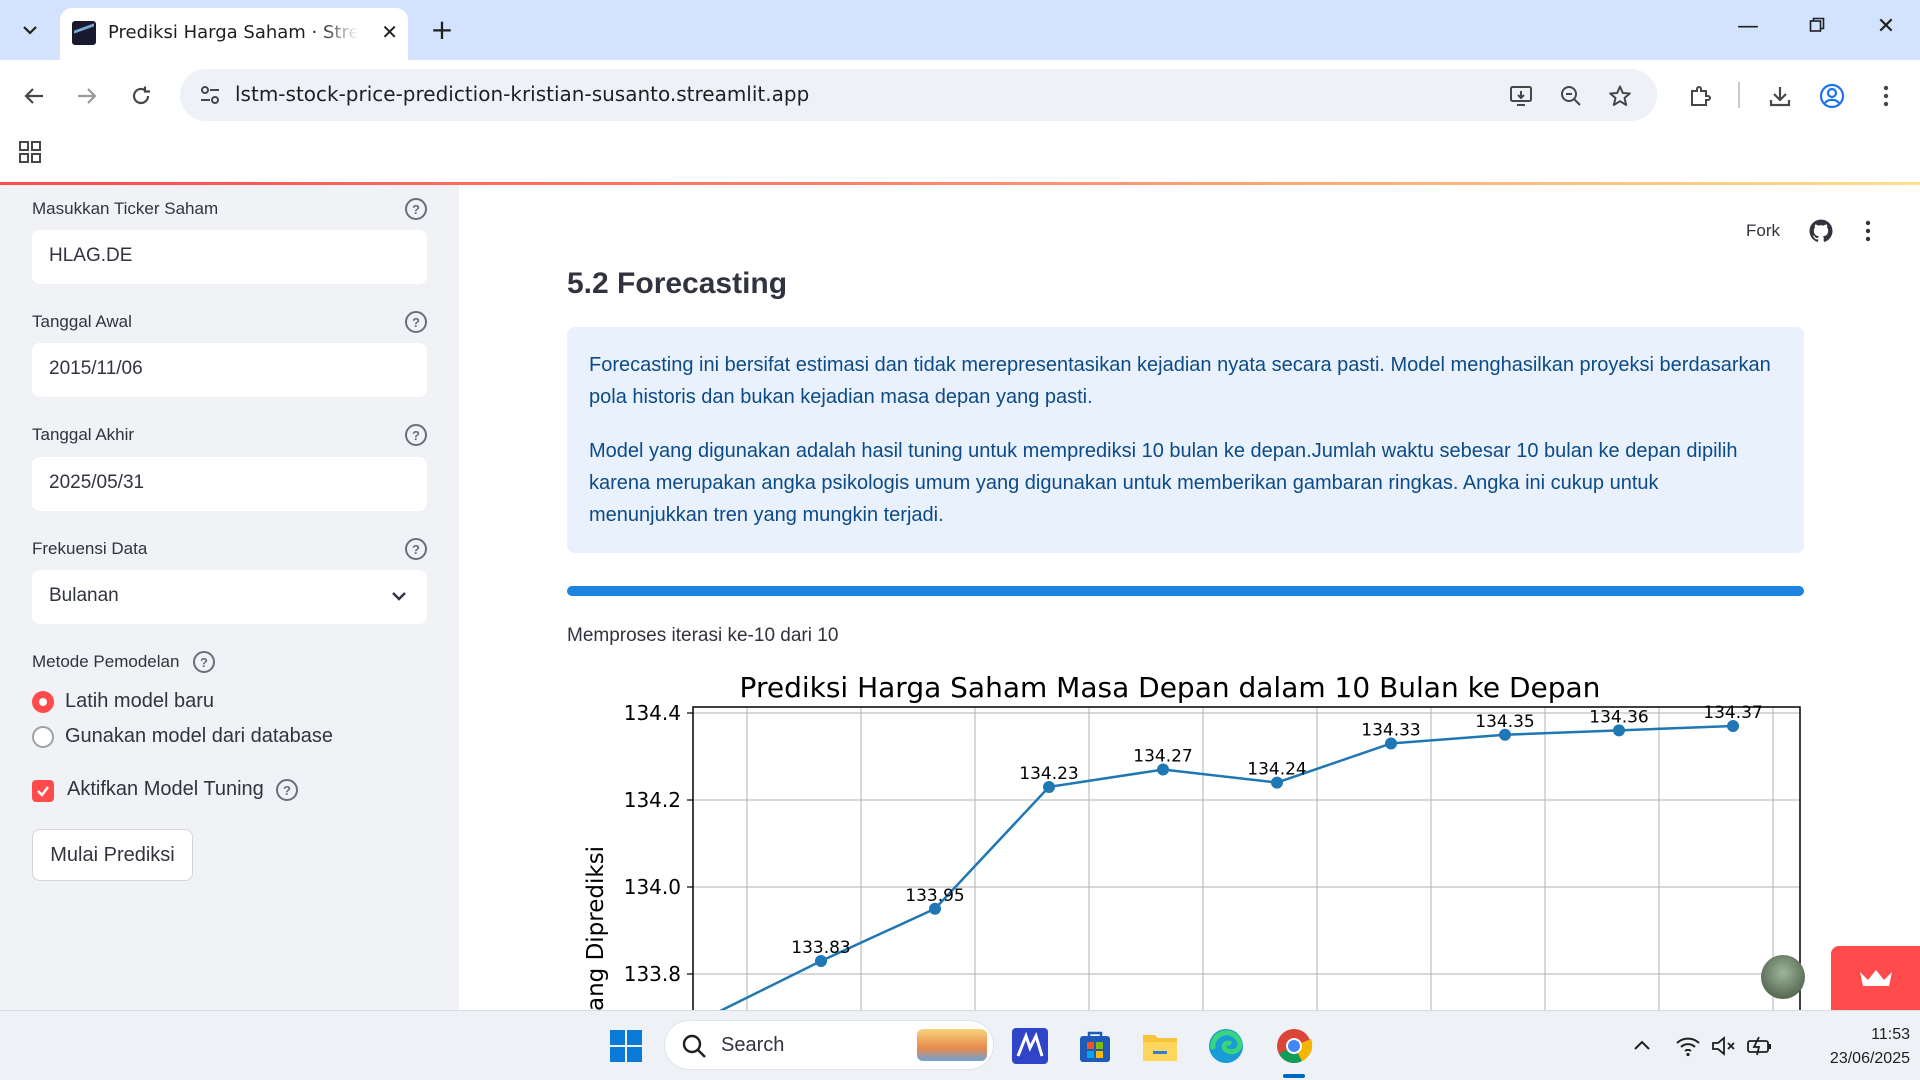  I want to click on back-button, so click(34, 96).